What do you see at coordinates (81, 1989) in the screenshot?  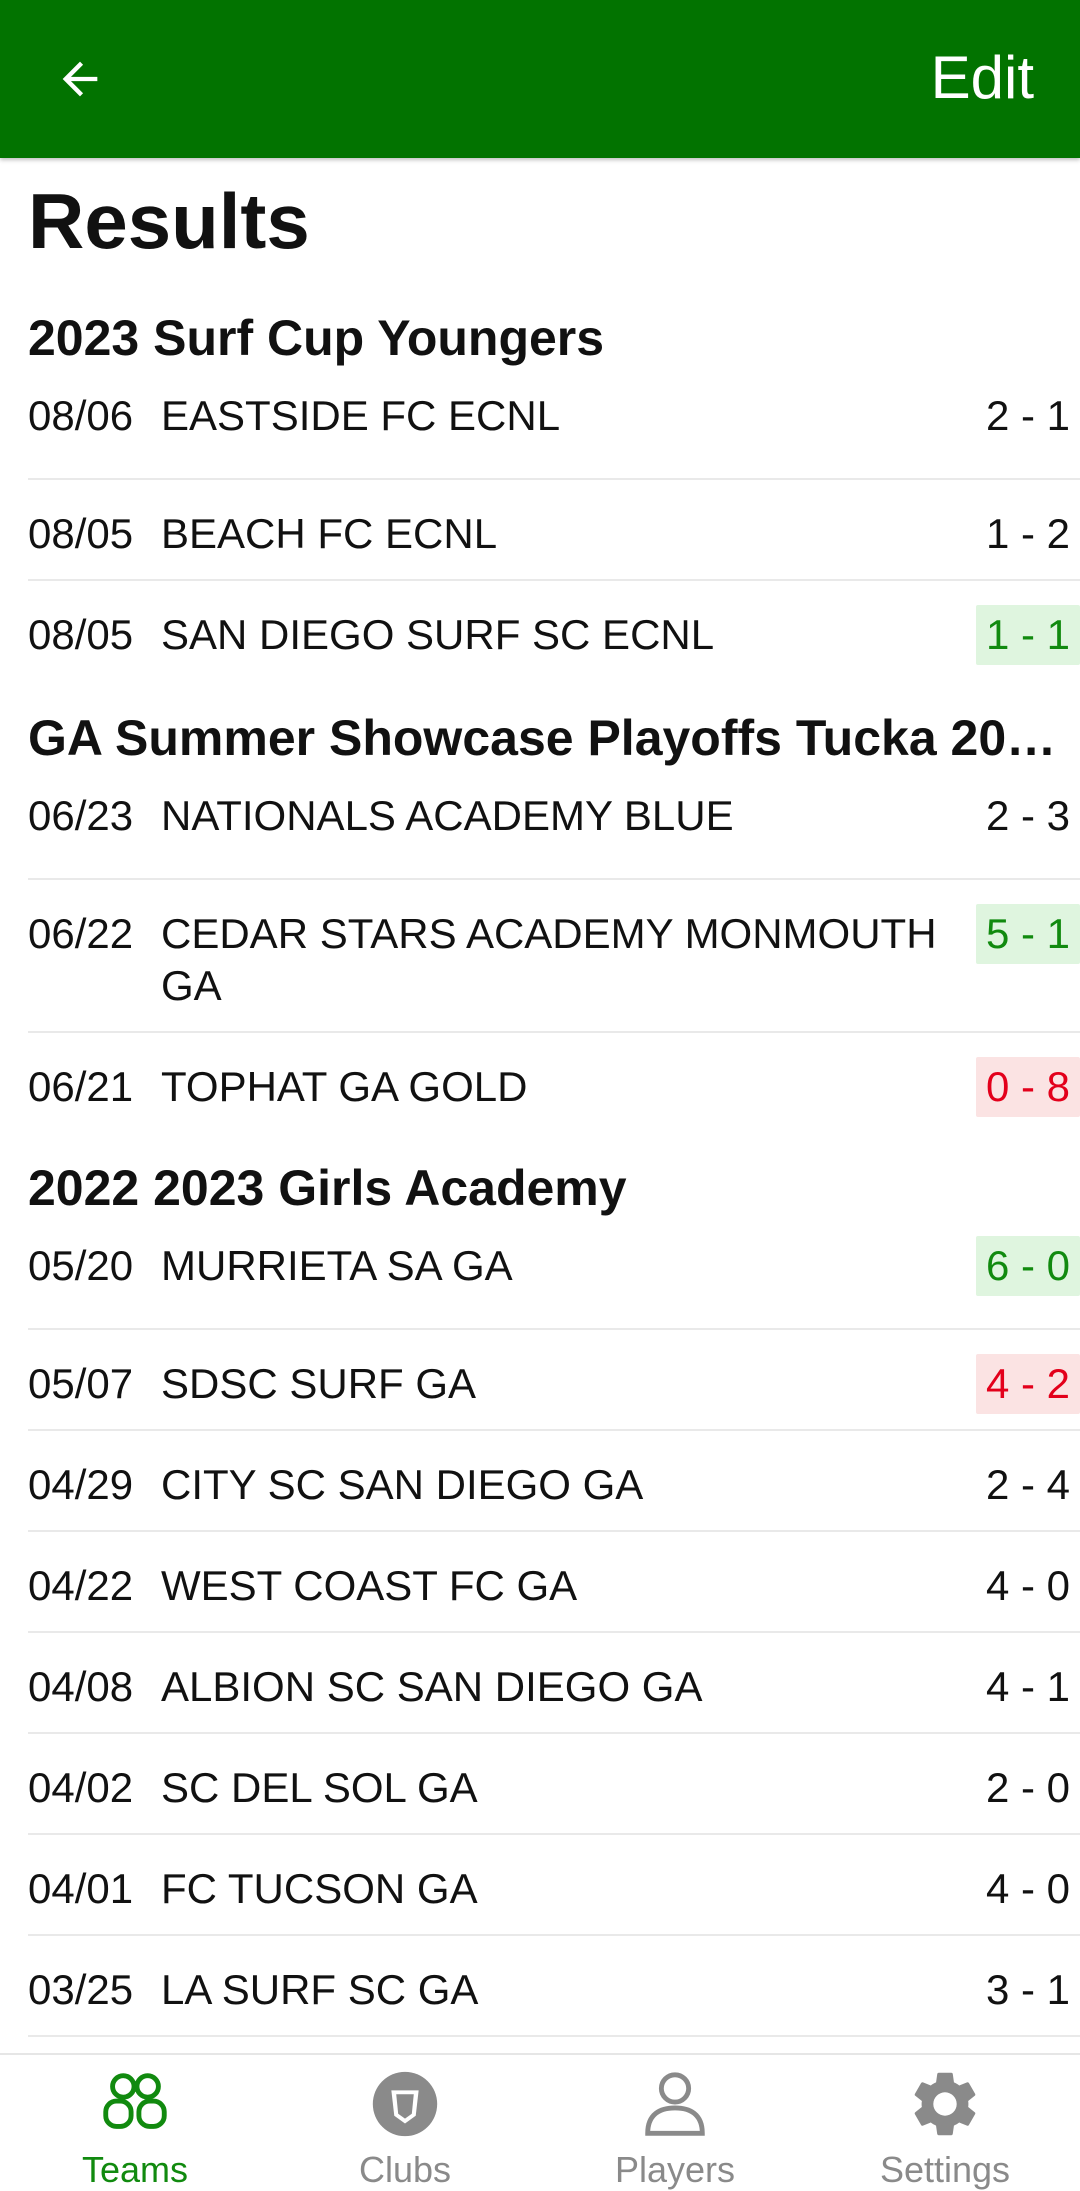 I see `match-date: 03/25` at bounding box center [81, 1989].